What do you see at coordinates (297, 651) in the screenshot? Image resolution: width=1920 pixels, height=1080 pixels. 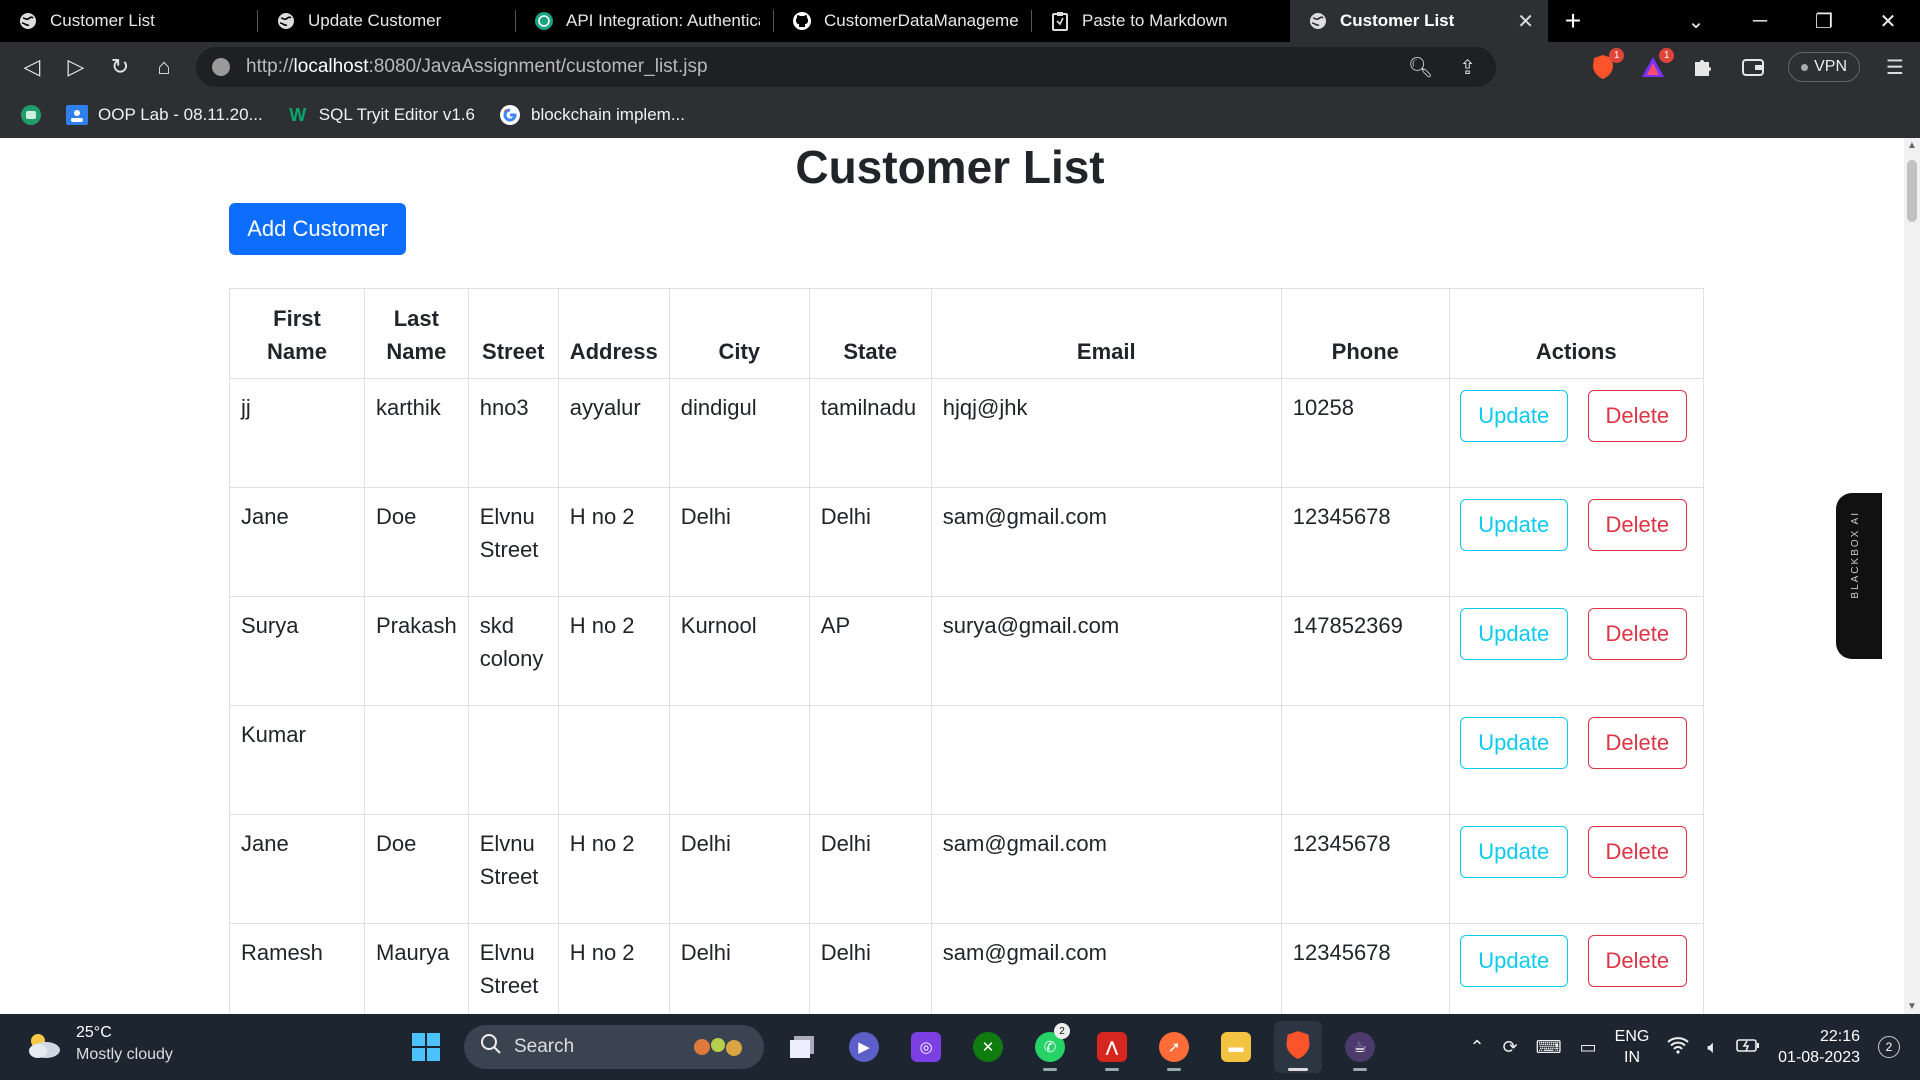 I see `cell-first-name: Surya` at bounding box center [297, 651].